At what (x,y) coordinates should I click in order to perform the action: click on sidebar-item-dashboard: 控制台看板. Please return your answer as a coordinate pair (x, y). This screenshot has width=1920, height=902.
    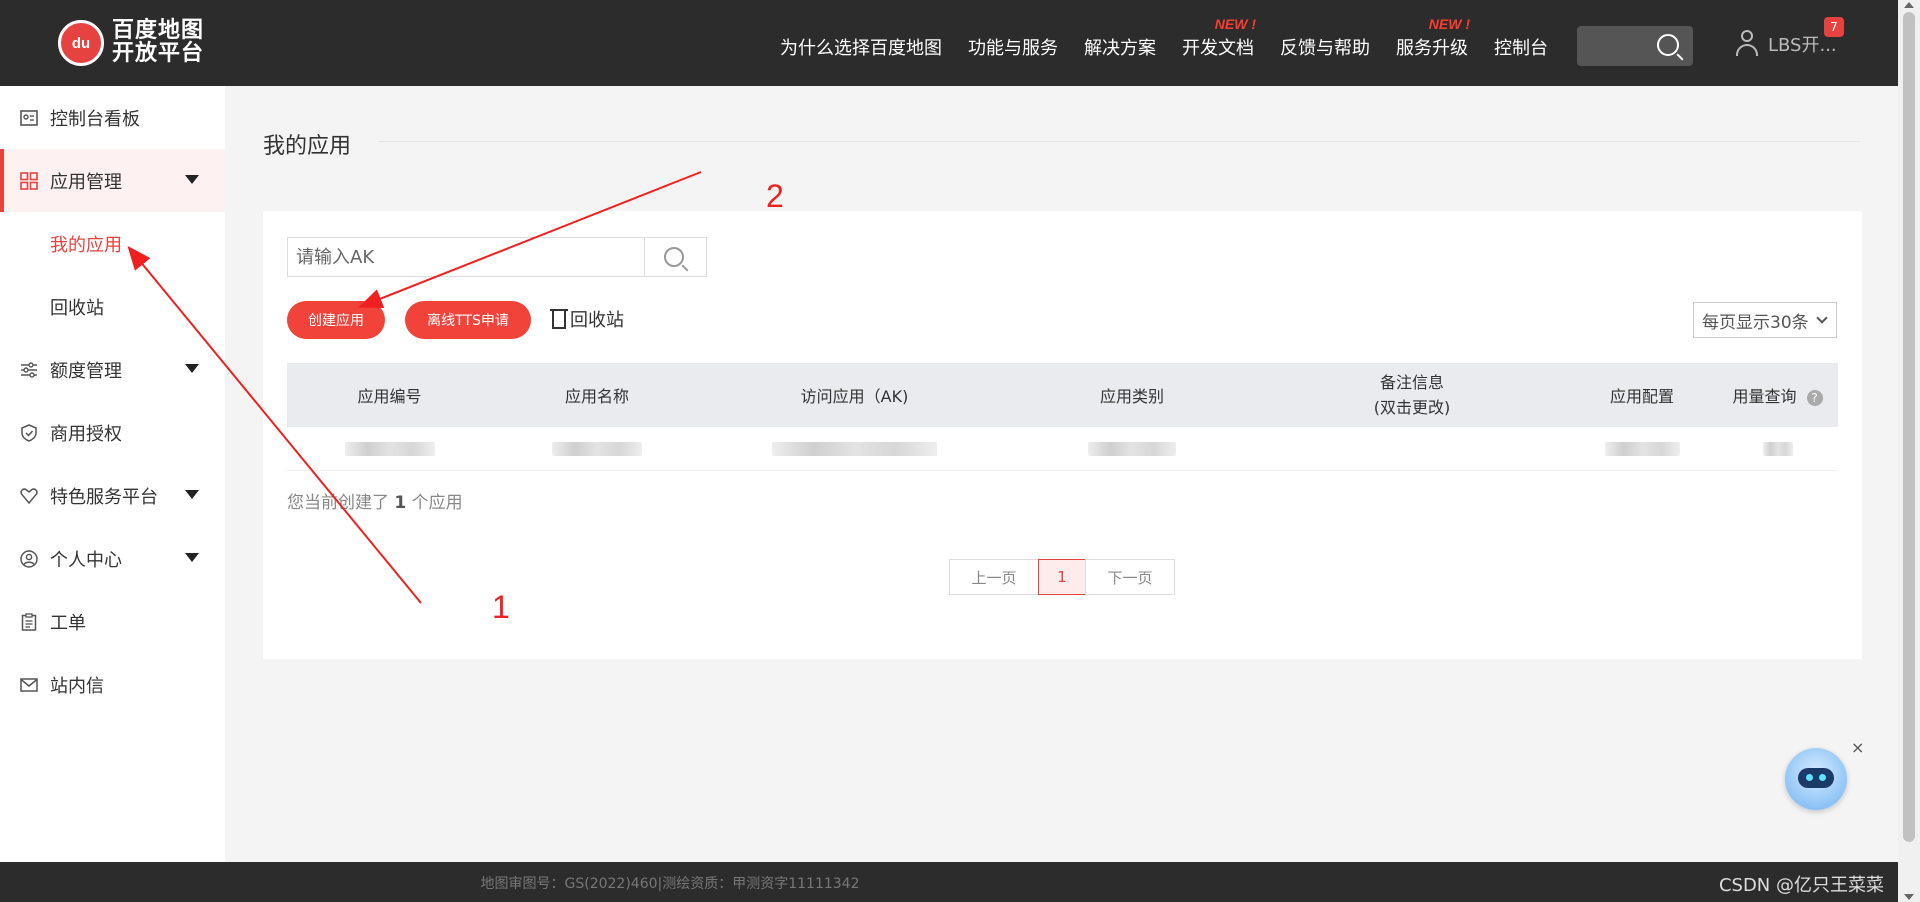
    Looking at the image, I should click on (112, 117).